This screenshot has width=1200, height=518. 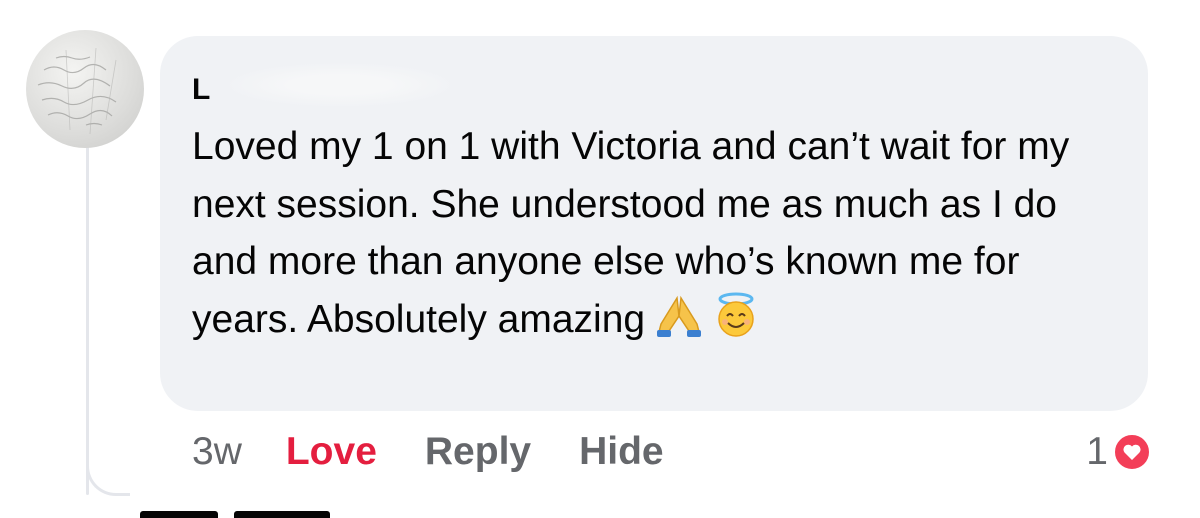 I want to click on reply-button: Reply, so click(x=478, y=452).